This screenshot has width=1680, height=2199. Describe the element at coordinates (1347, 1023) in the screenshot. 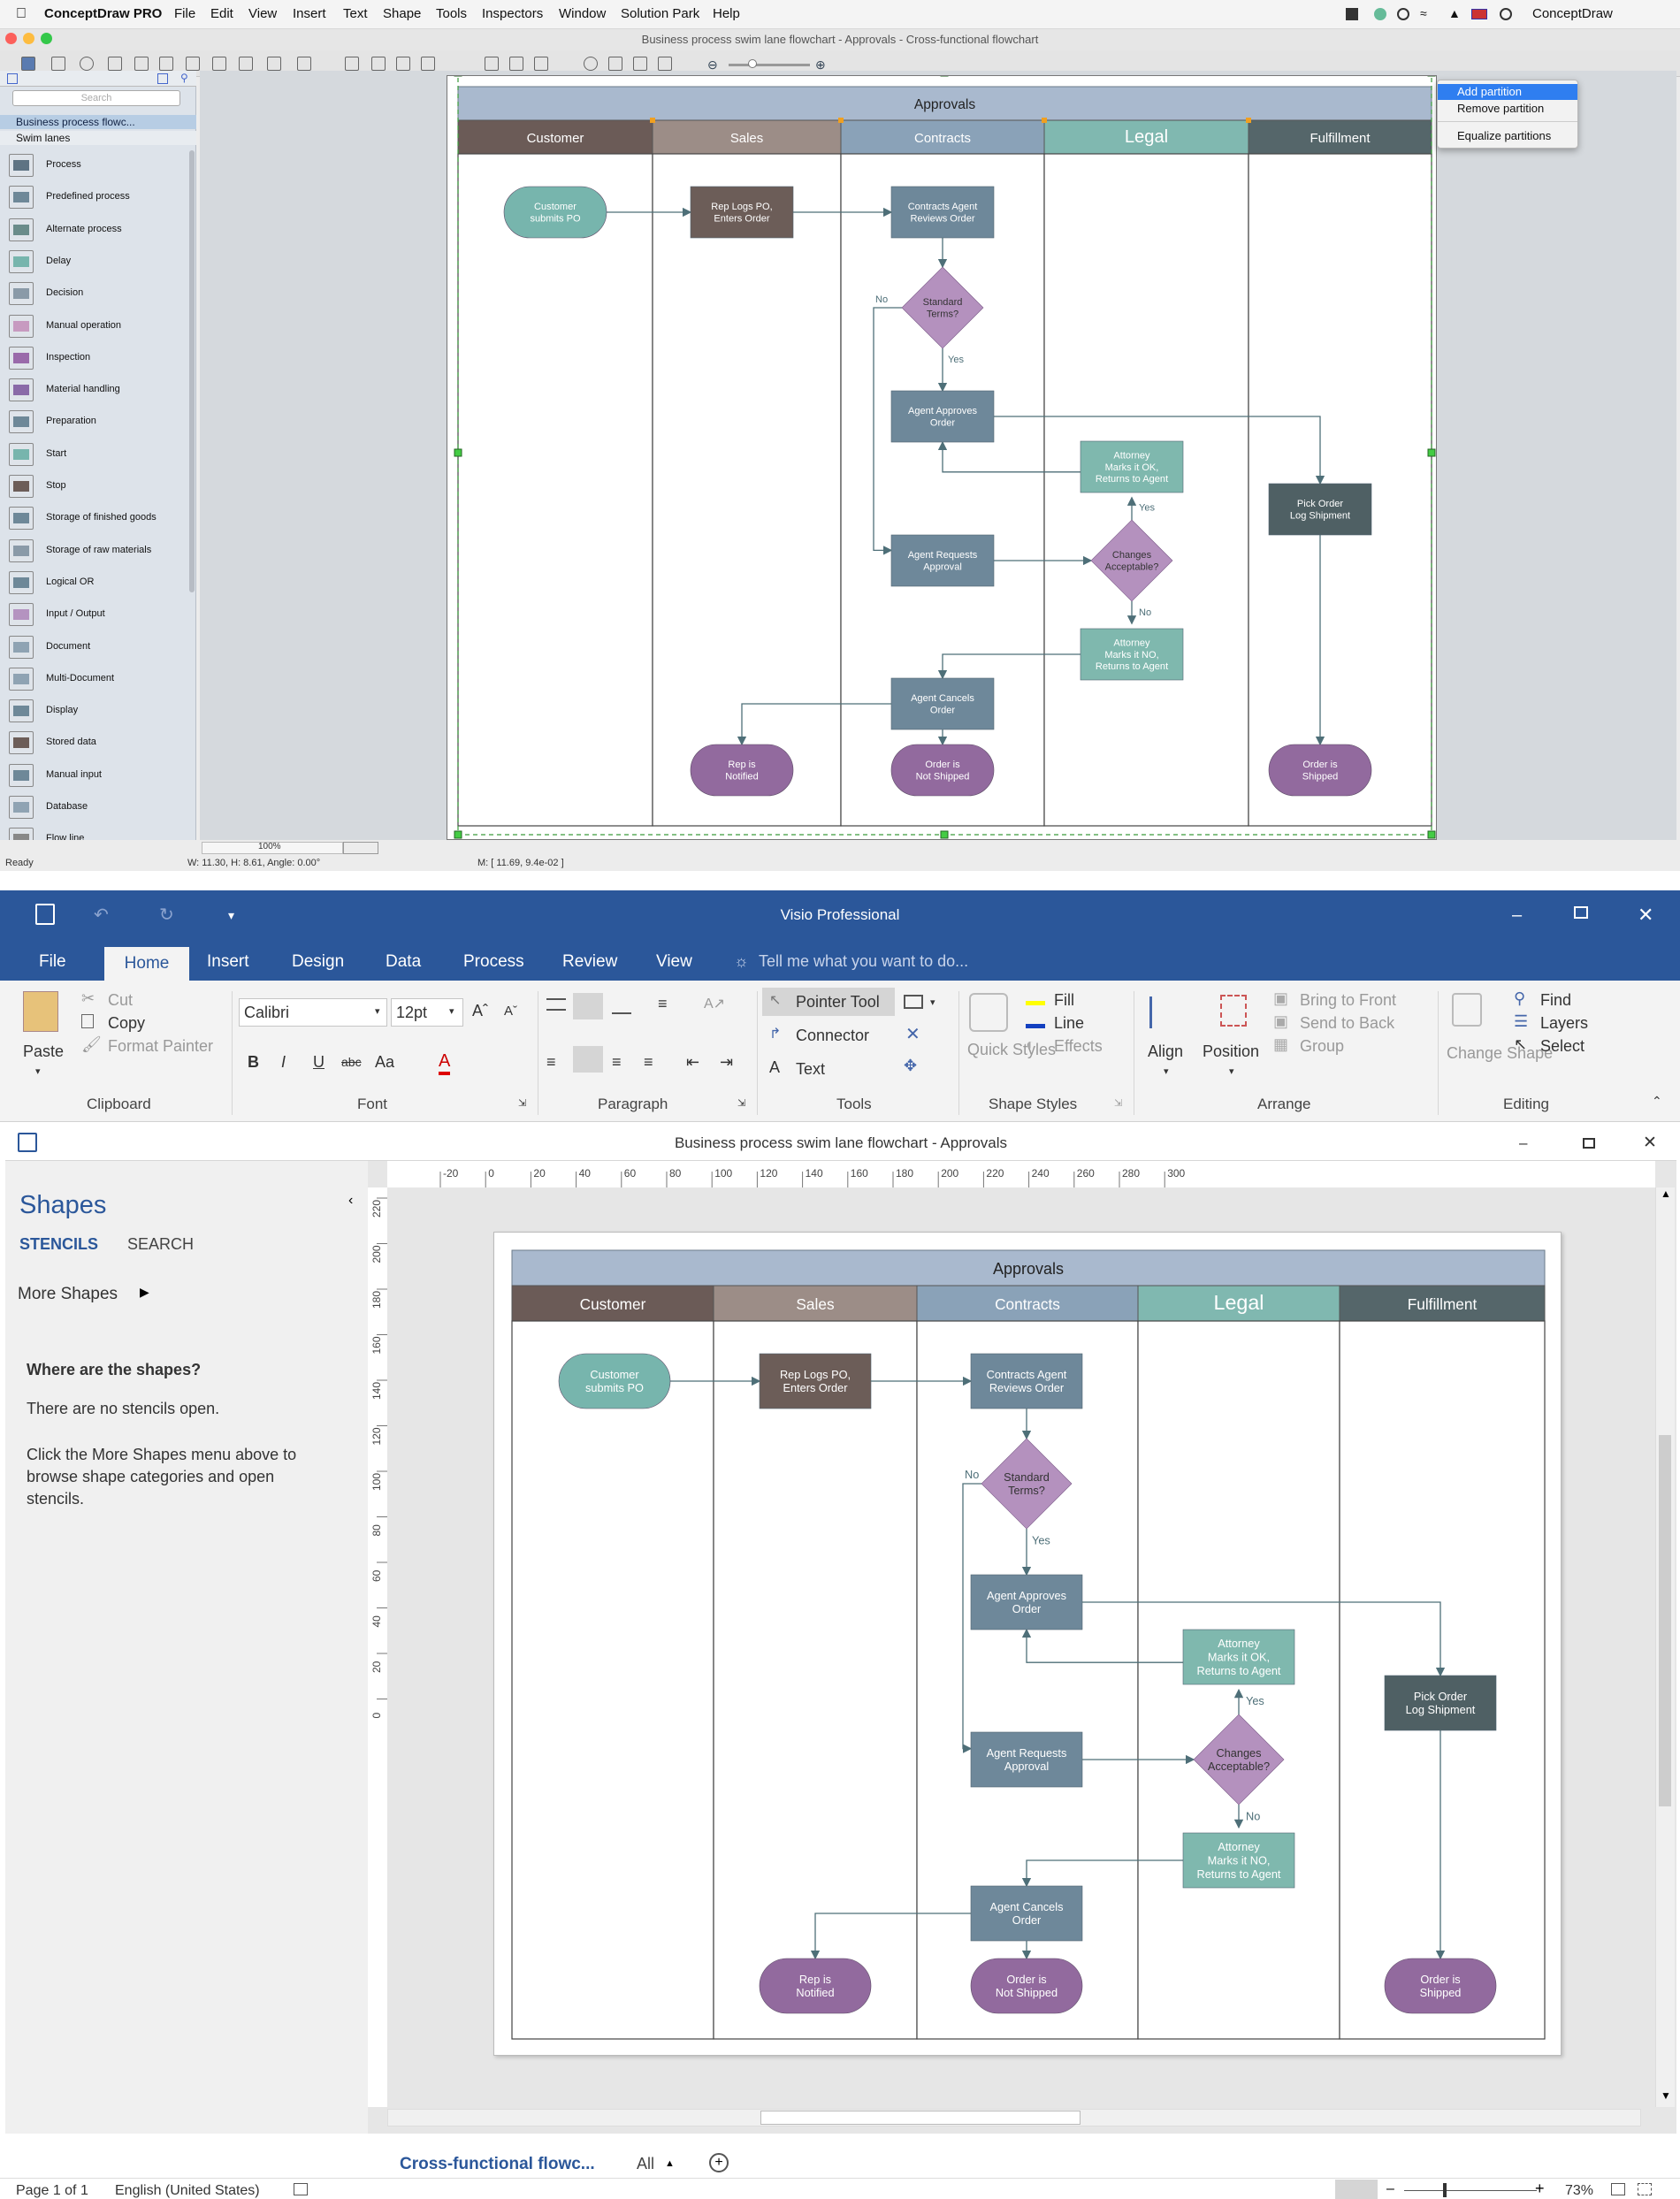

I see `send-to-back-button: Send to Back` at that location.